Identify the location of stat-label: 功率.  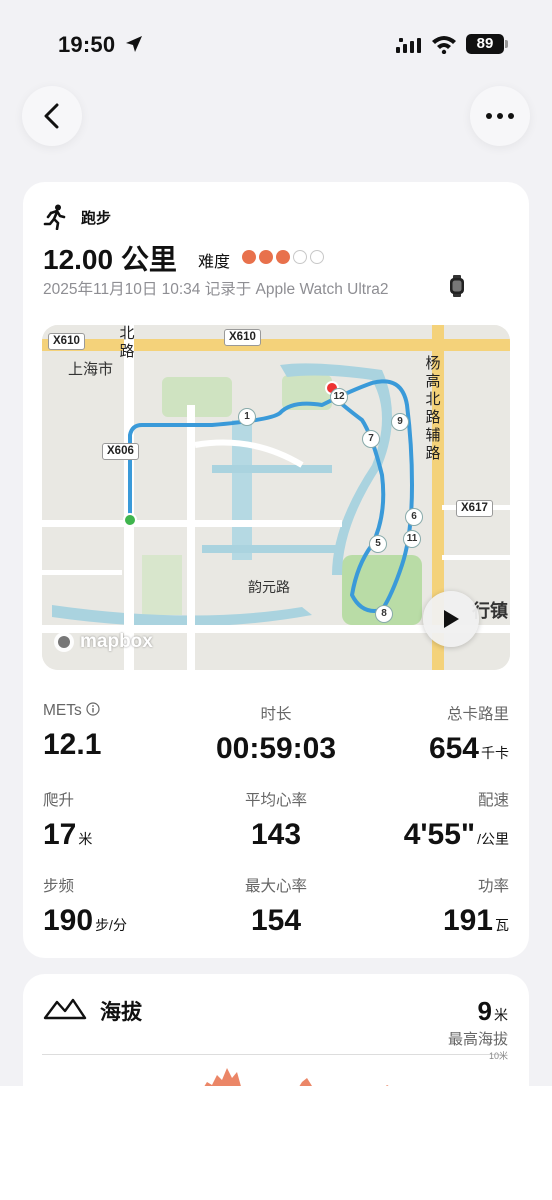
(493, 886).